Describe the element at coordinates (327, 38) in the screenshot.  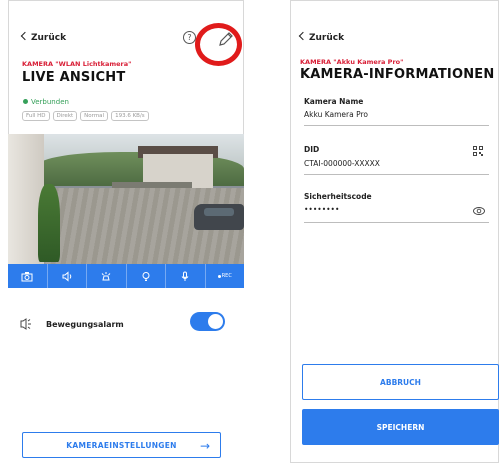
I see `back-label-right: Zurück` at that location.